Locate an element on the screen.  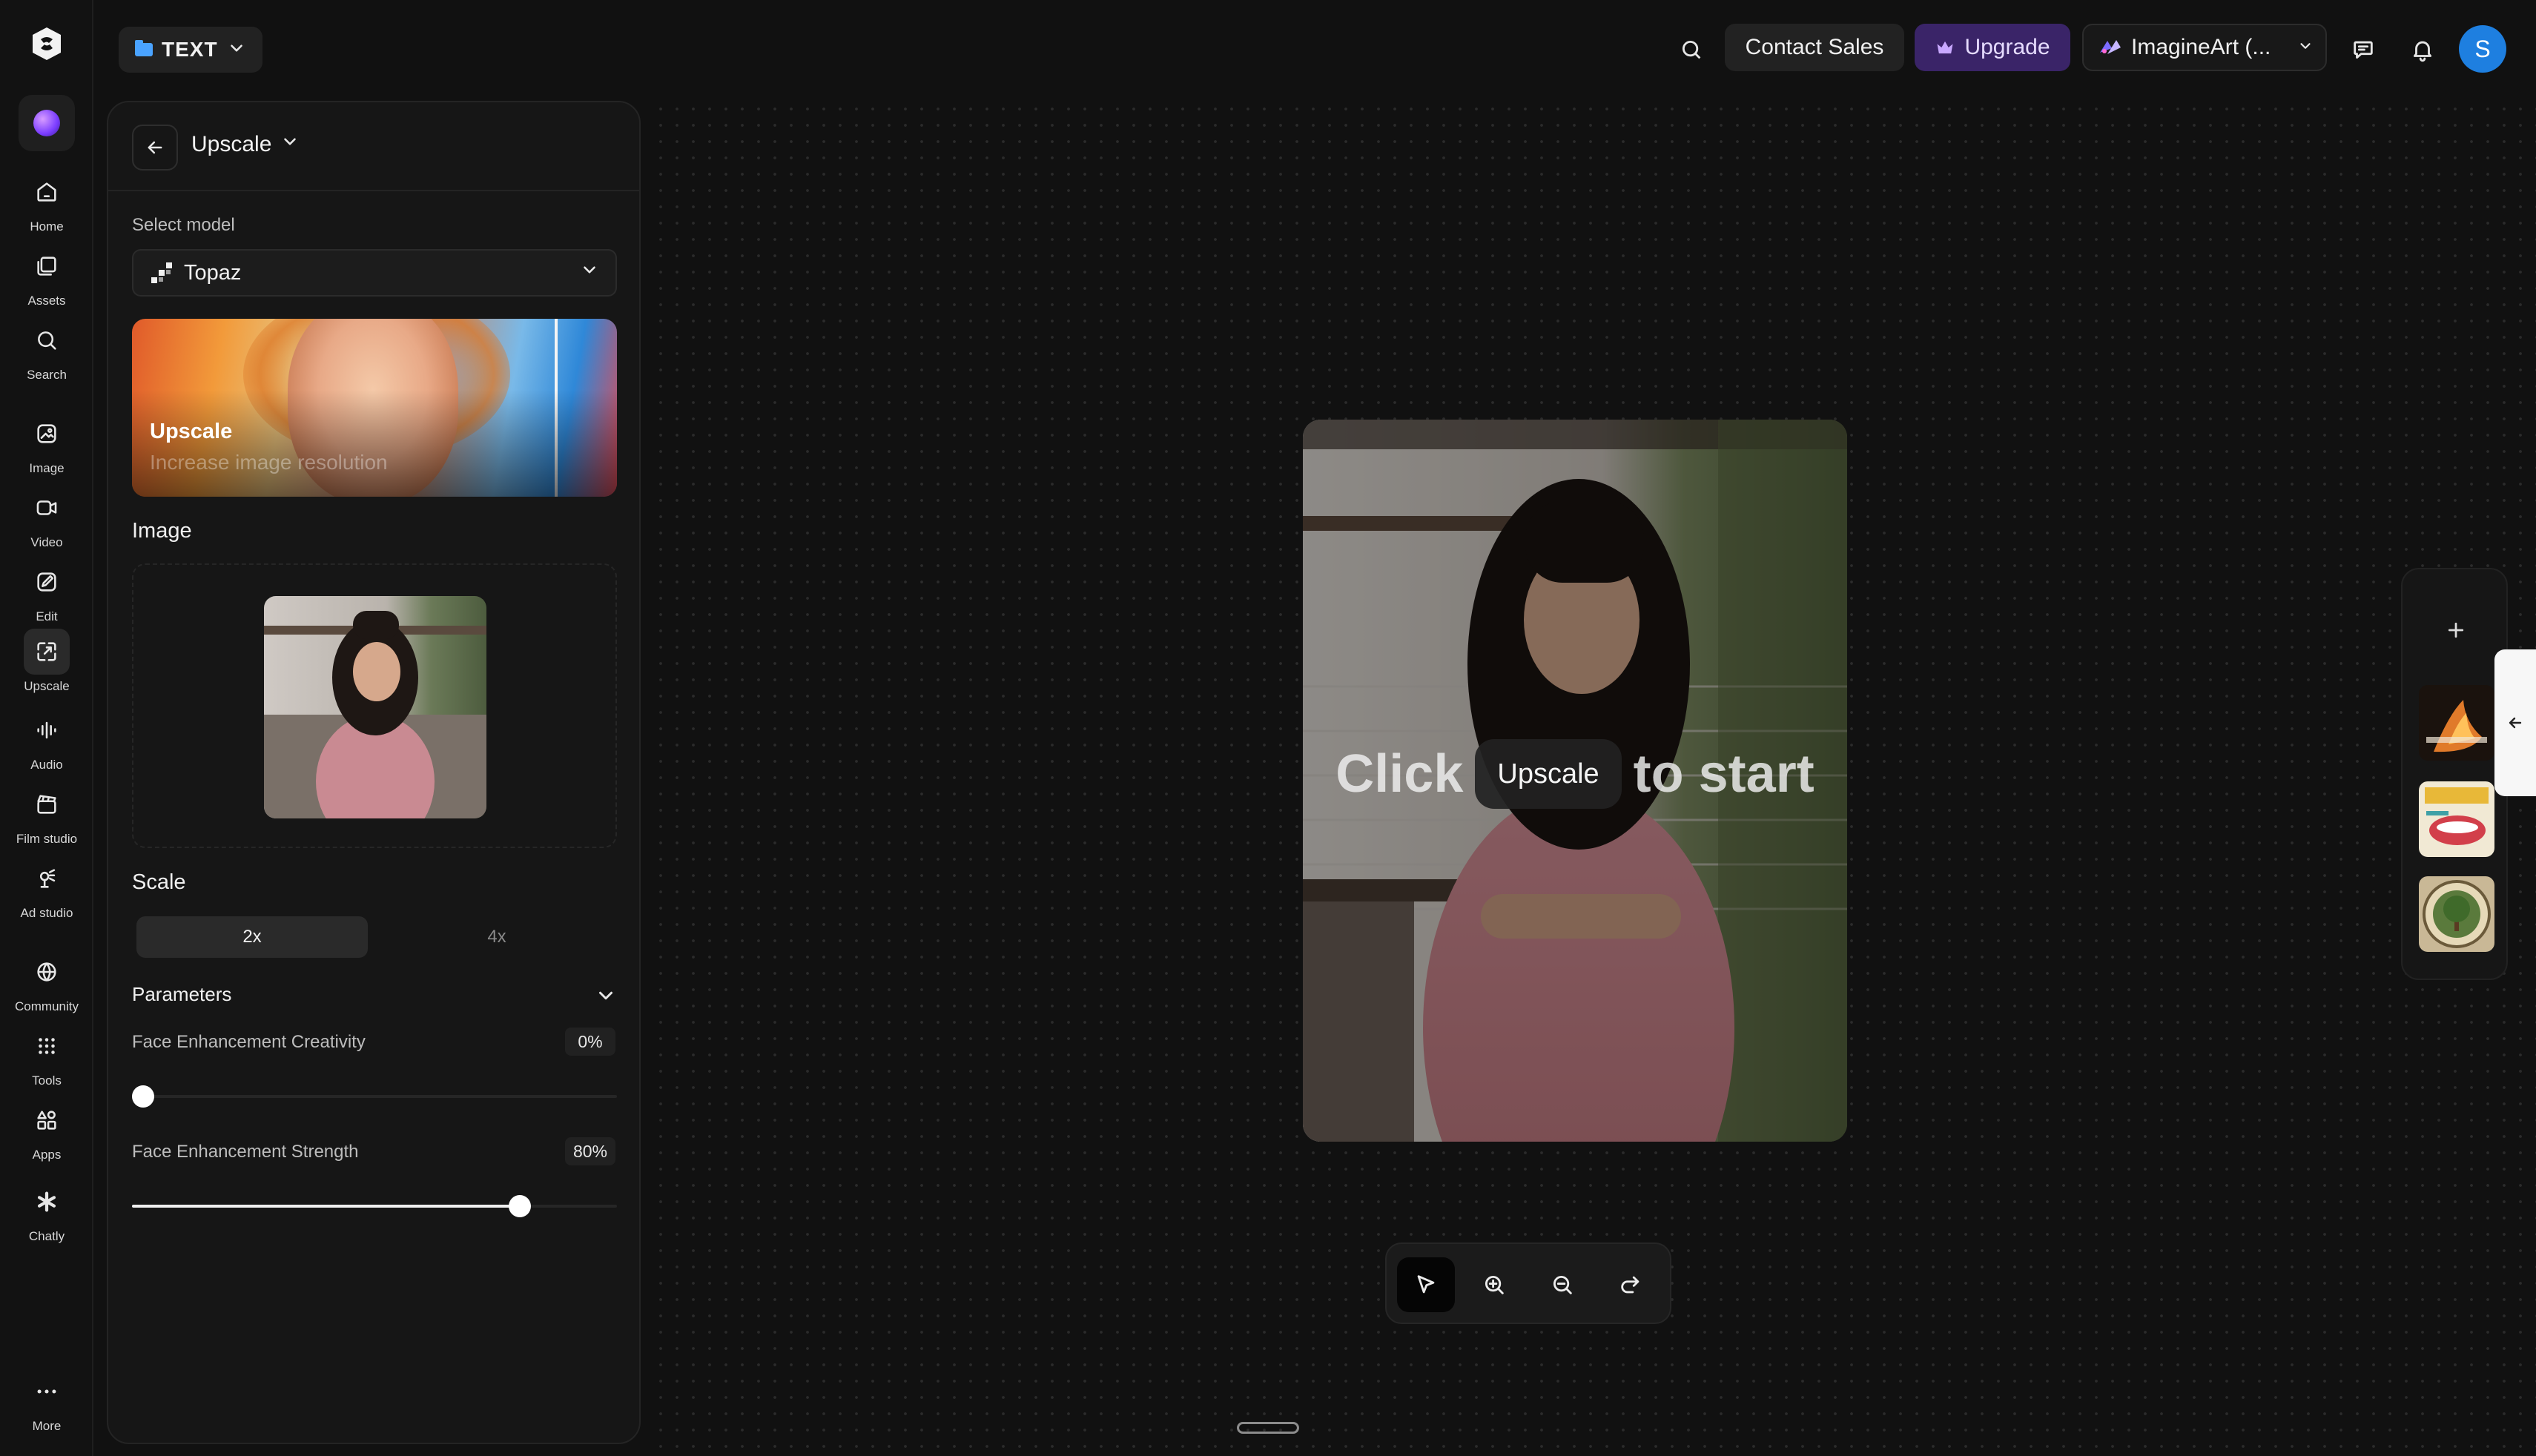
rail-item-tools: Tools is located at coordinates (47, 1055).